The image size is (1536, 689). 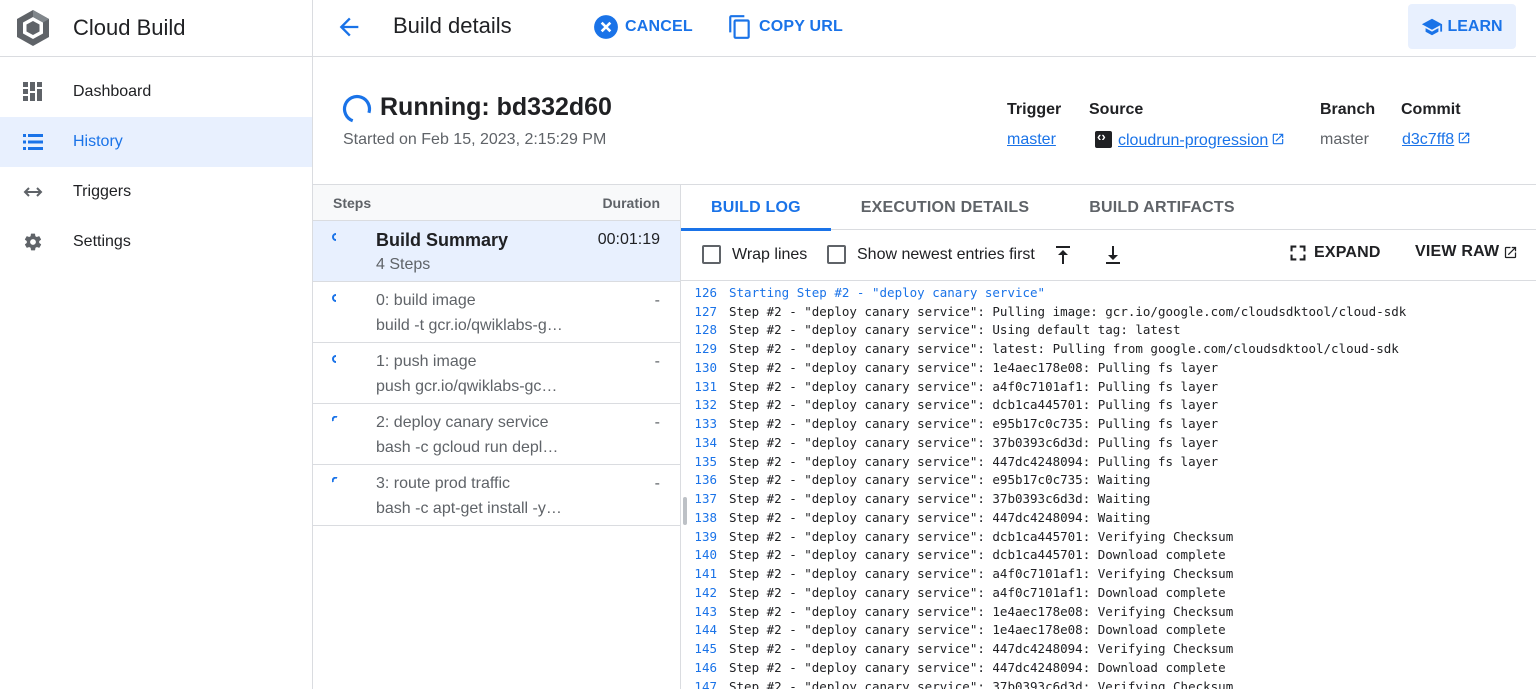 I want to click on view-raw-button: VIEW RAW, so click(x=1466, y=252).